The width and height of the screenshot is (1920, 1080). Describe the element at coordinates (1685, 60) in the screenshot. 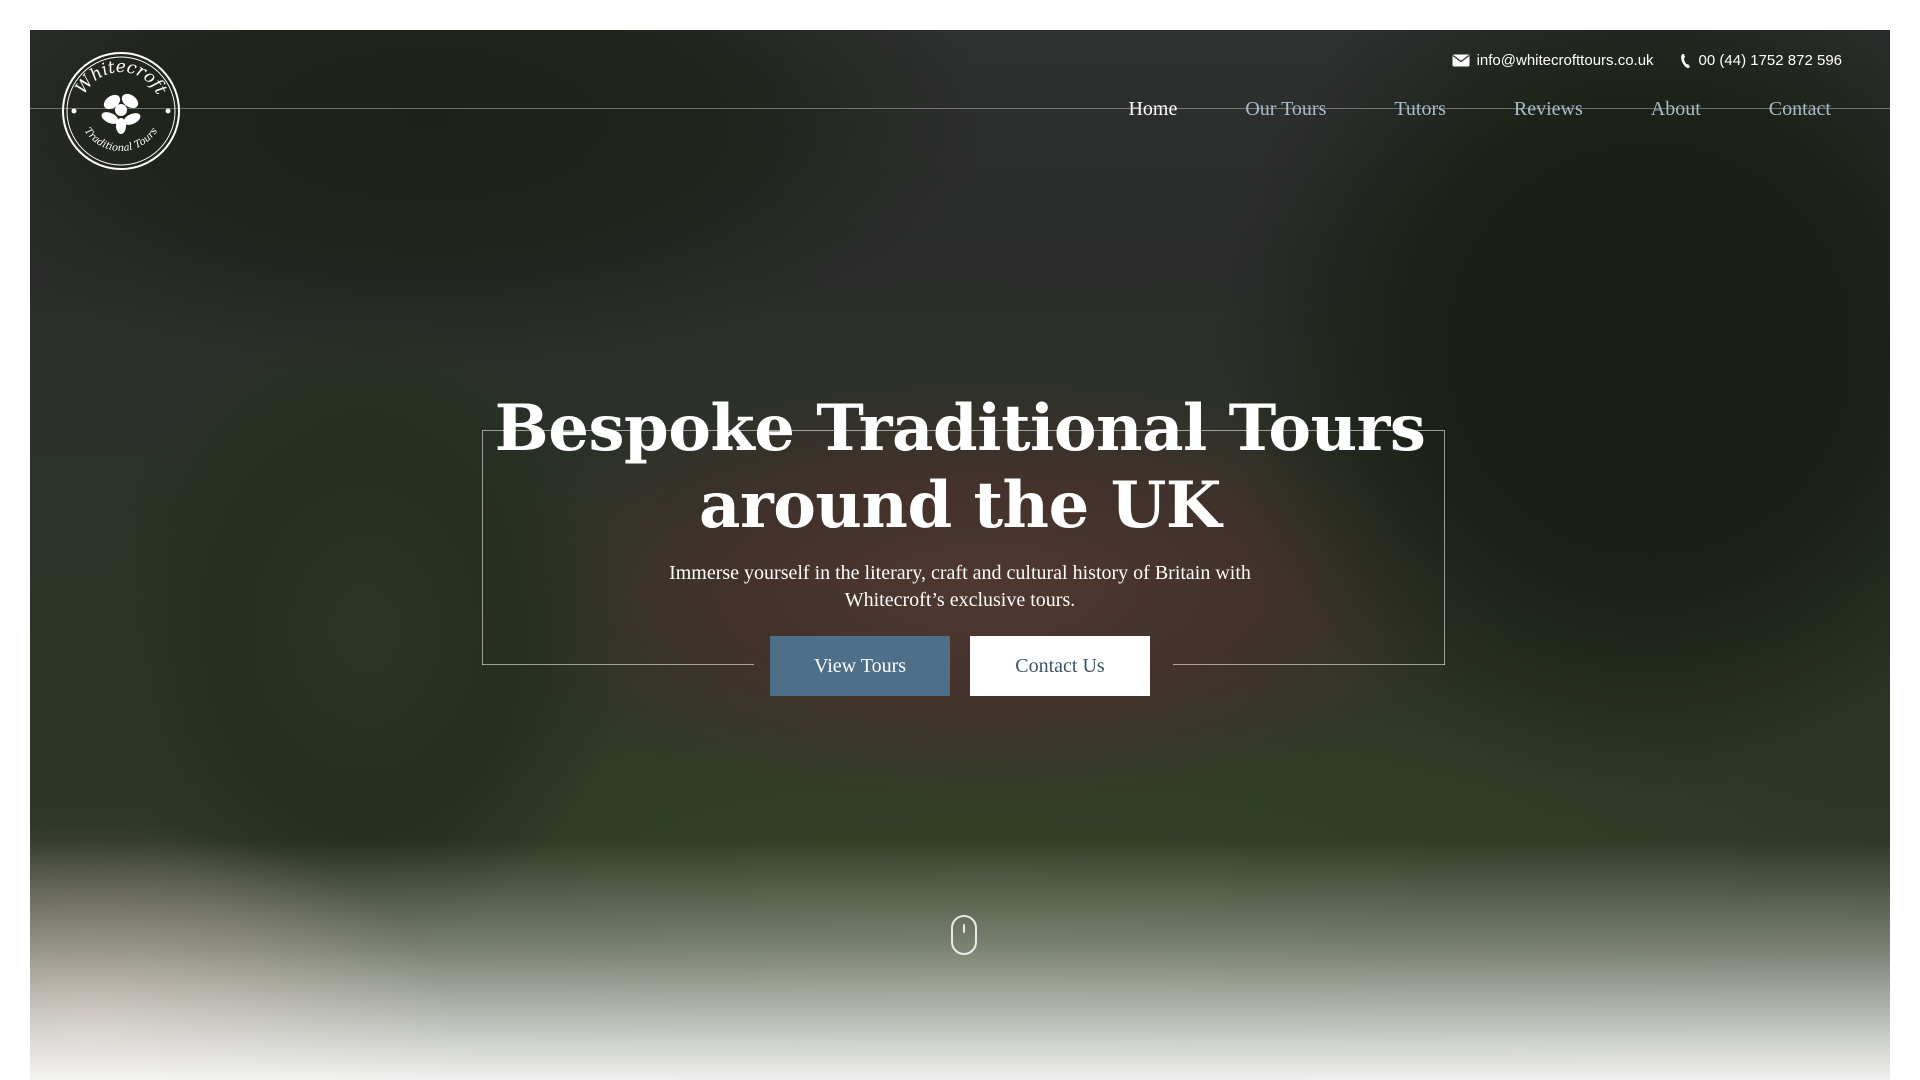

I see `phone-icon` at that location.